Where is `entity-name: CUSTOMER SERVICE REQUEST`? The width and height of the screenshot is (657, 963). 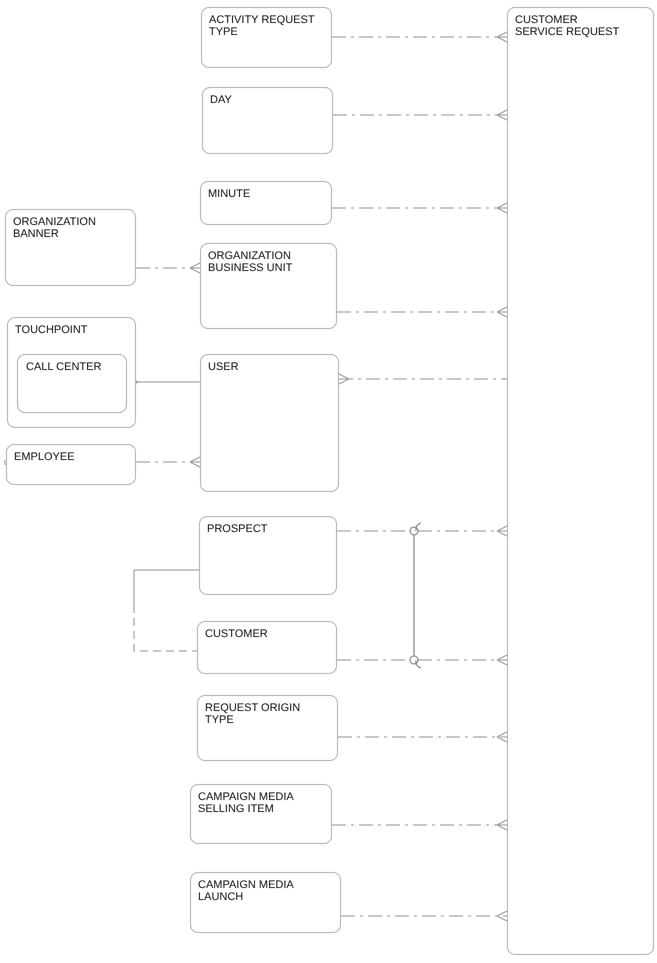 entity-name: CUSTOMER SERVICE REQUEST is located at coordinates (567, 26).